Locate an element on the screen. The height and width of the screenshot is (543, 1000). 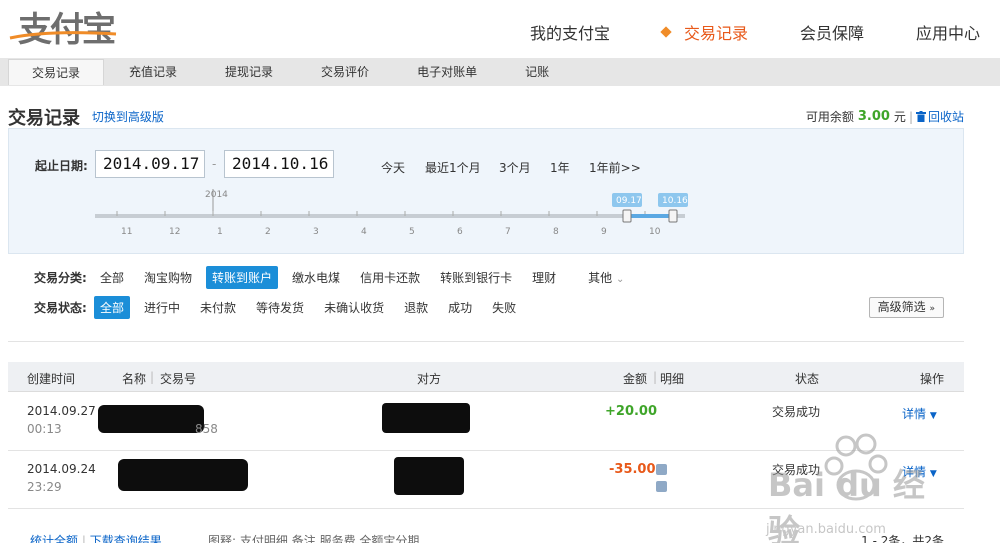
th-created: 创建时间 is located at coordinates (51, 379).